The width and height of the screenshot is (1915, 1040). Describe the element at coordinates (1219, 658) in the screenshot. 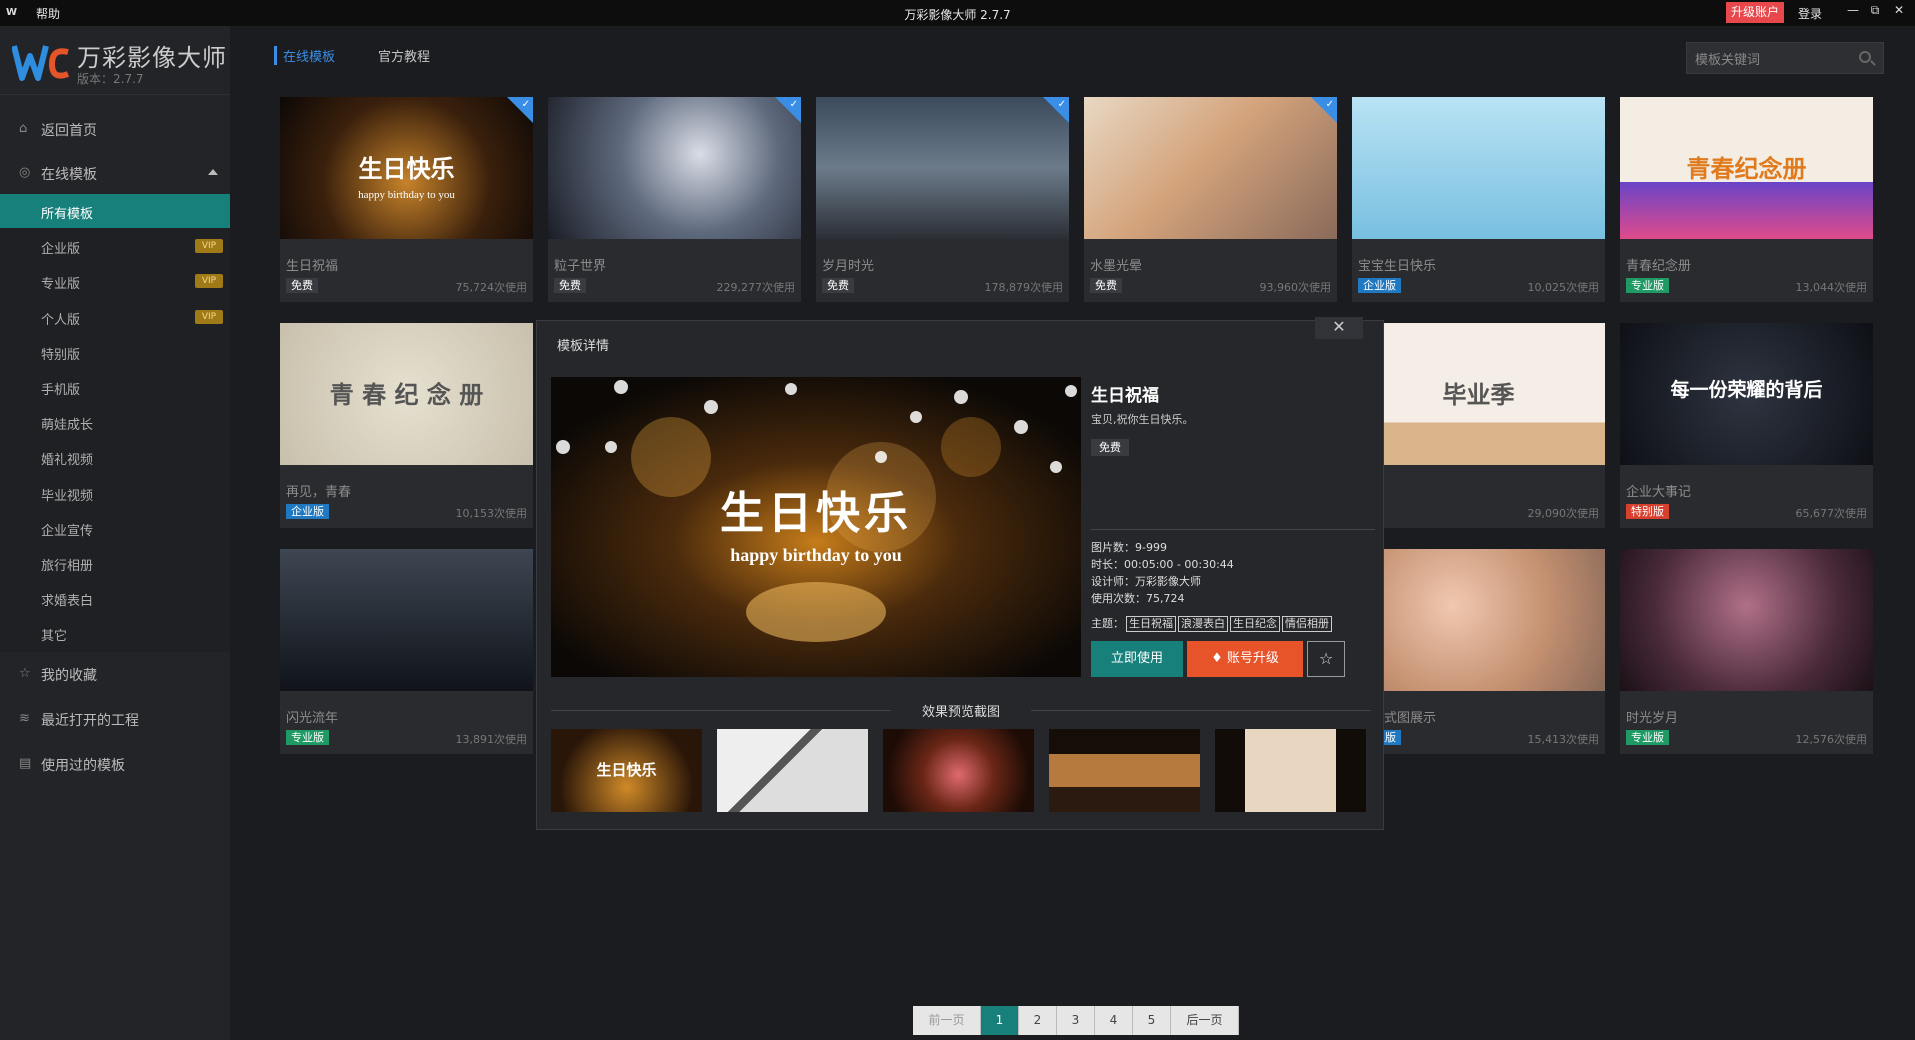

I see `diamond-icon: ♦` at that location.